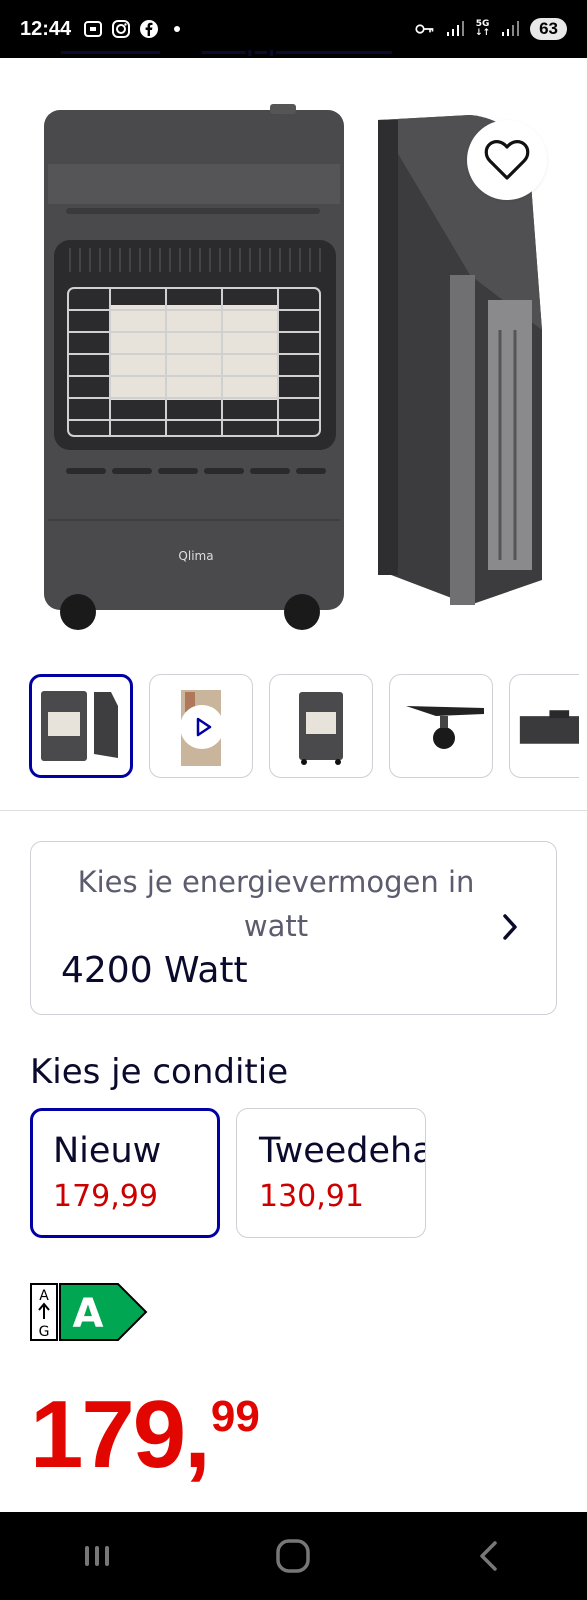 The width and height of the screenshot is (587, 1600). Describe the element at coordinates (107, 1151) in the screenshot. I see `condition-name: Nieuw` at that location.